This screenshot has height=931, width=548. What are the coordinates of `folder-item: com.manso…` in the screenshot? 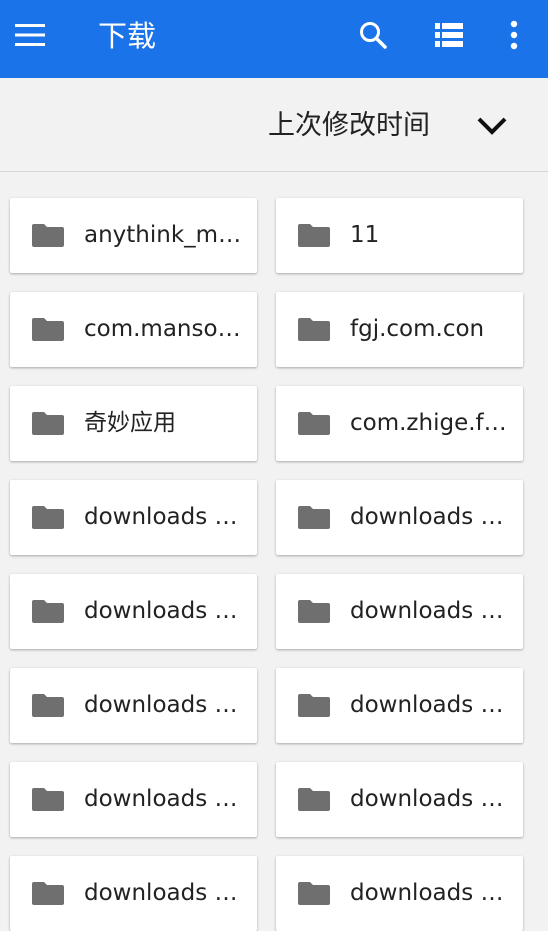 It's located at (133, 329).